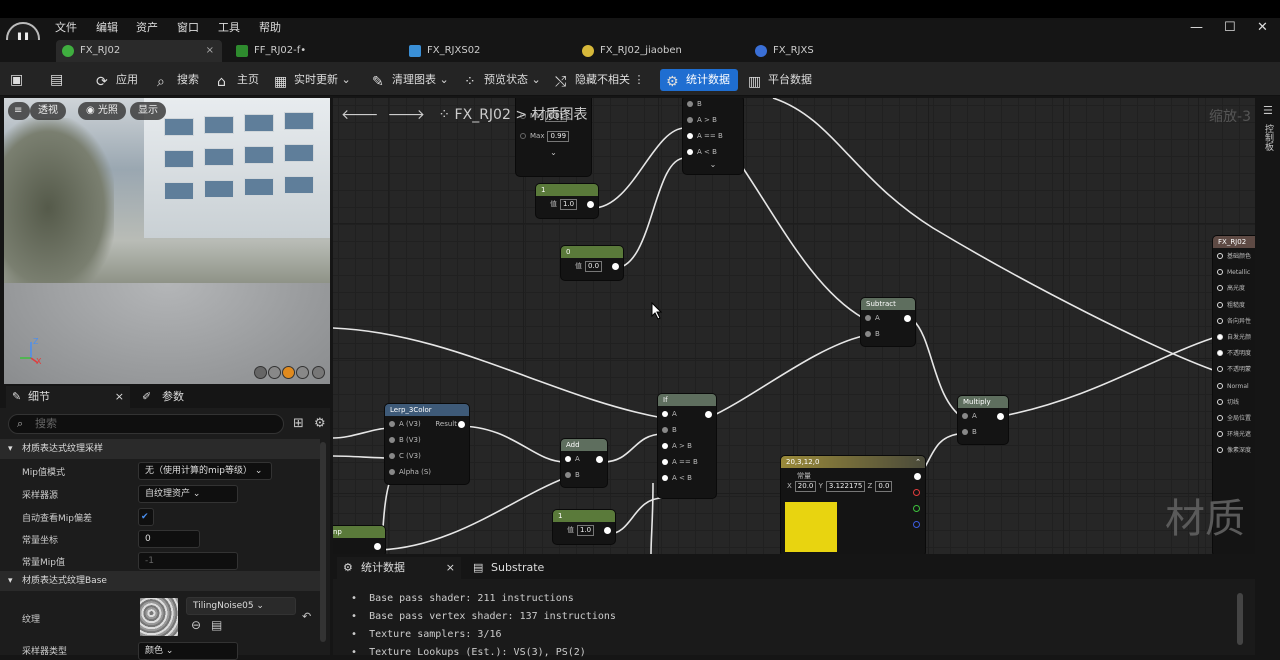 This screenshot has height=660, width=1280. I want to click on result-pin: Normal, so click(1234, 386).